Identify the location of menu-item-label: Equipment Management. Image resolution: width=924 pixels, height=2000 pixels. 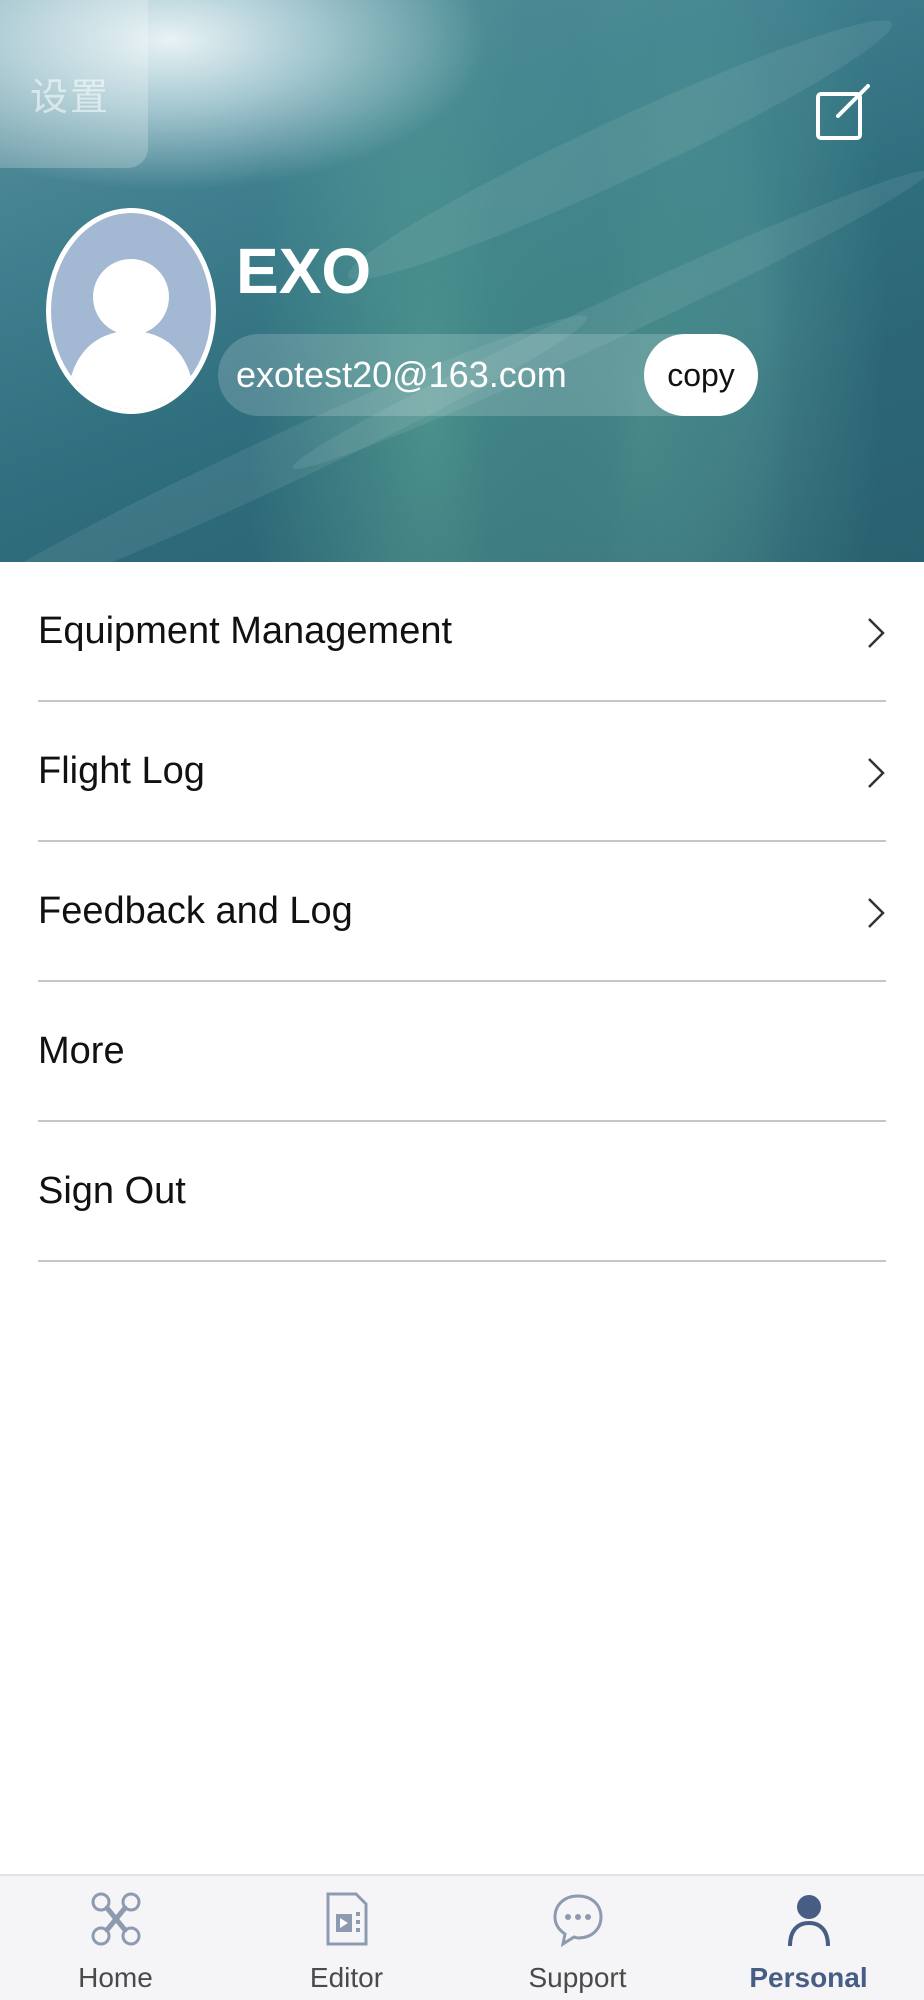
(245, 631).